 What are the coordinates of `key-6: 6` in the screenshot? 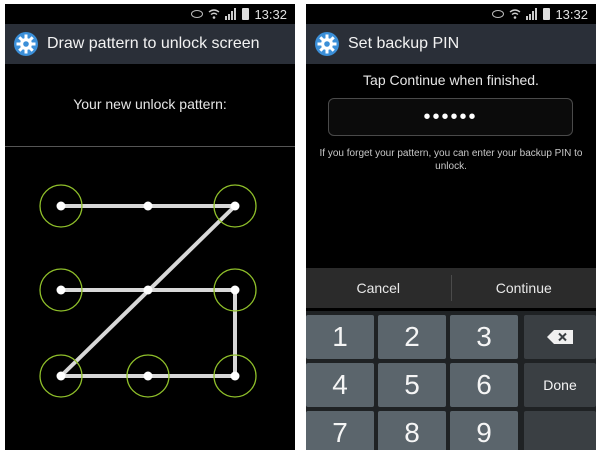 It's located at (484, 385).